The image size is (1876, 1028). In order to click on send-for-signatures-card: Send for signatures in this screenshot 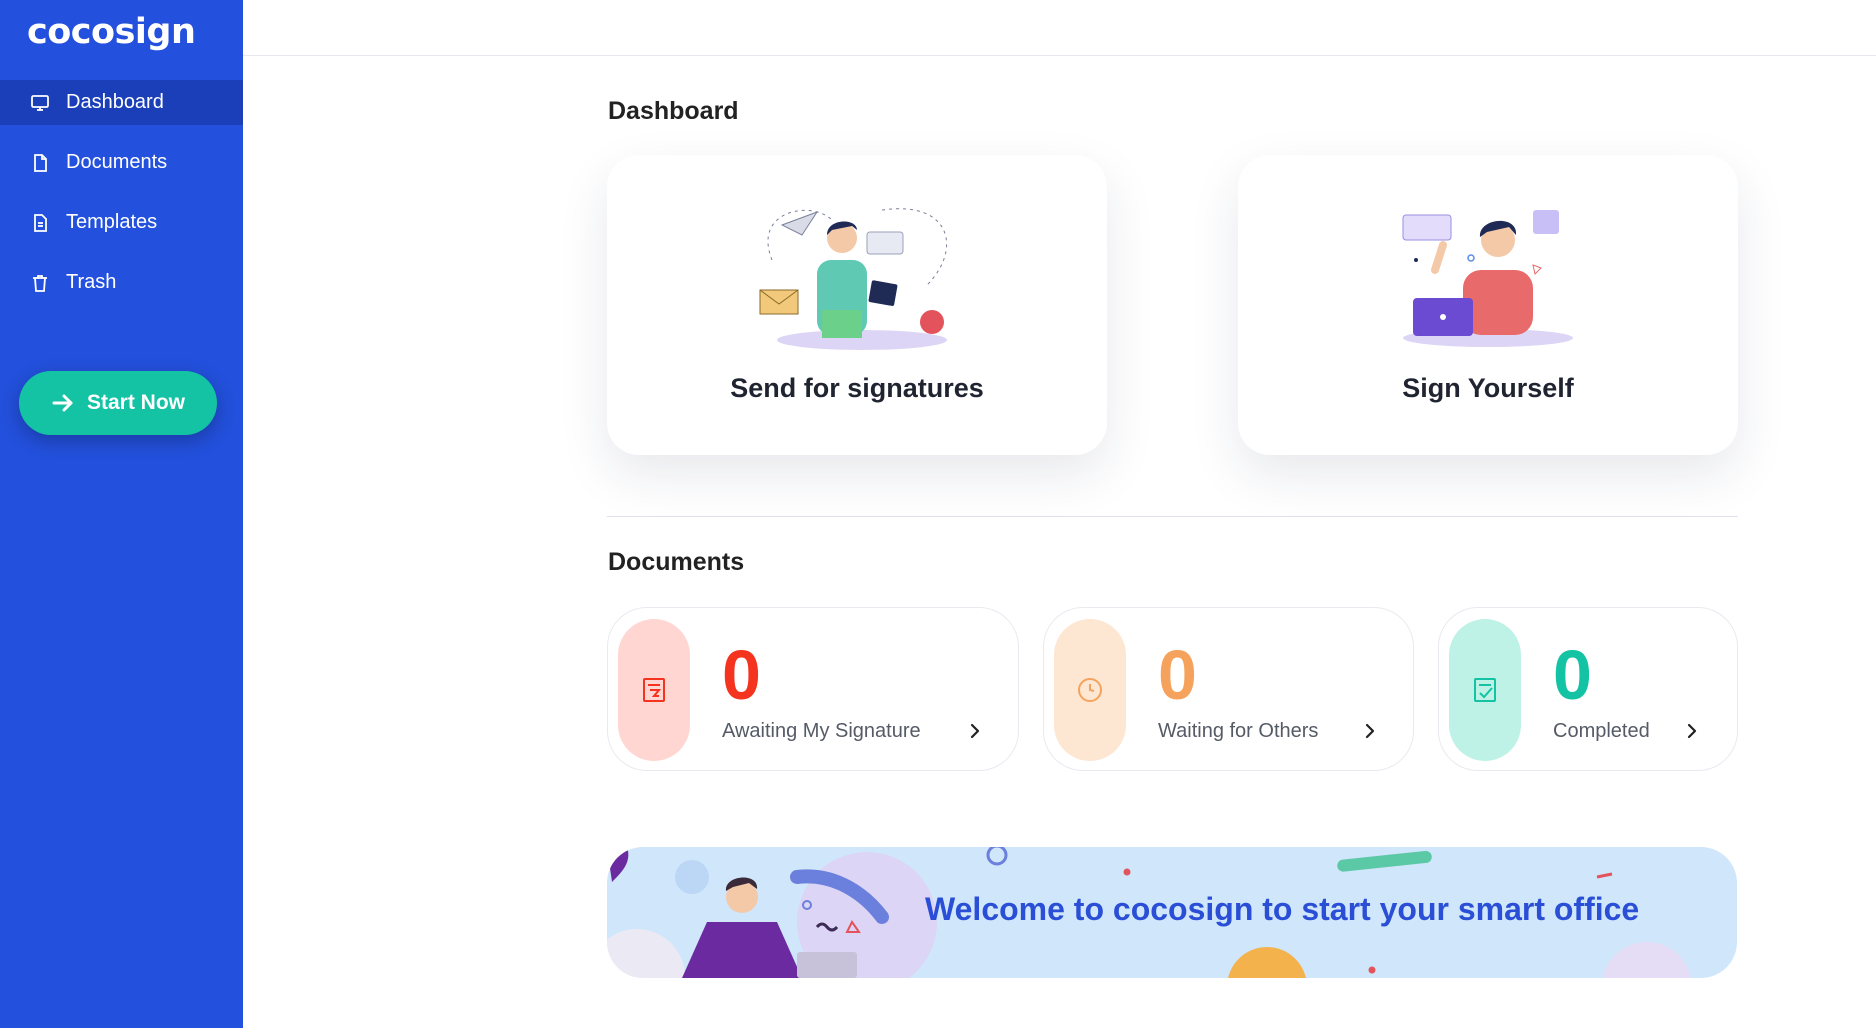, I will do `click(857, 305)`.